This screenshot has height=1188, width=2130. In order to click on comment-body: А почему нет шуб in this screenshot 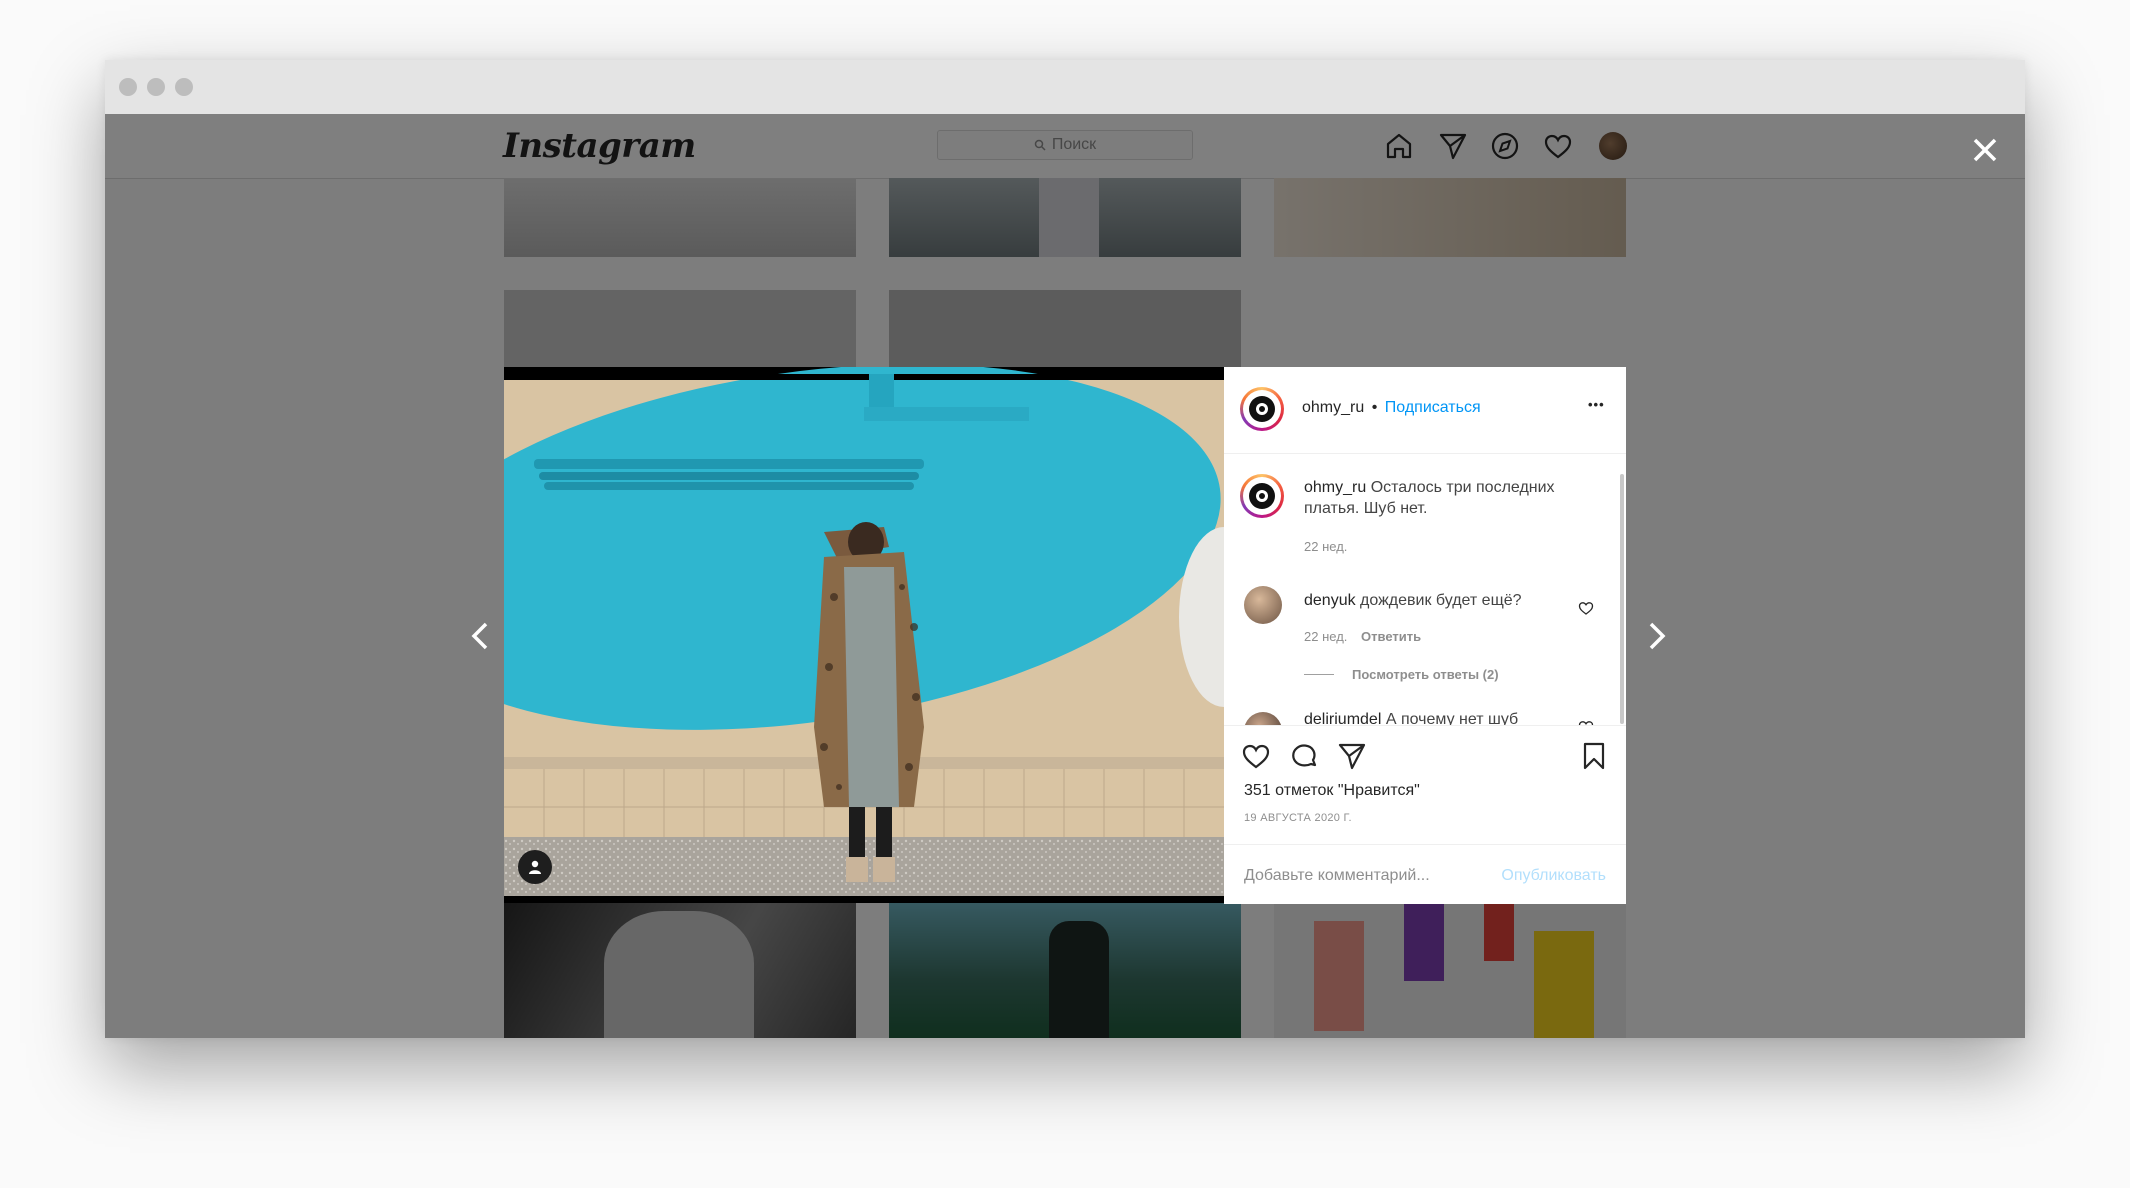, I will do `click(1452, 718)`.